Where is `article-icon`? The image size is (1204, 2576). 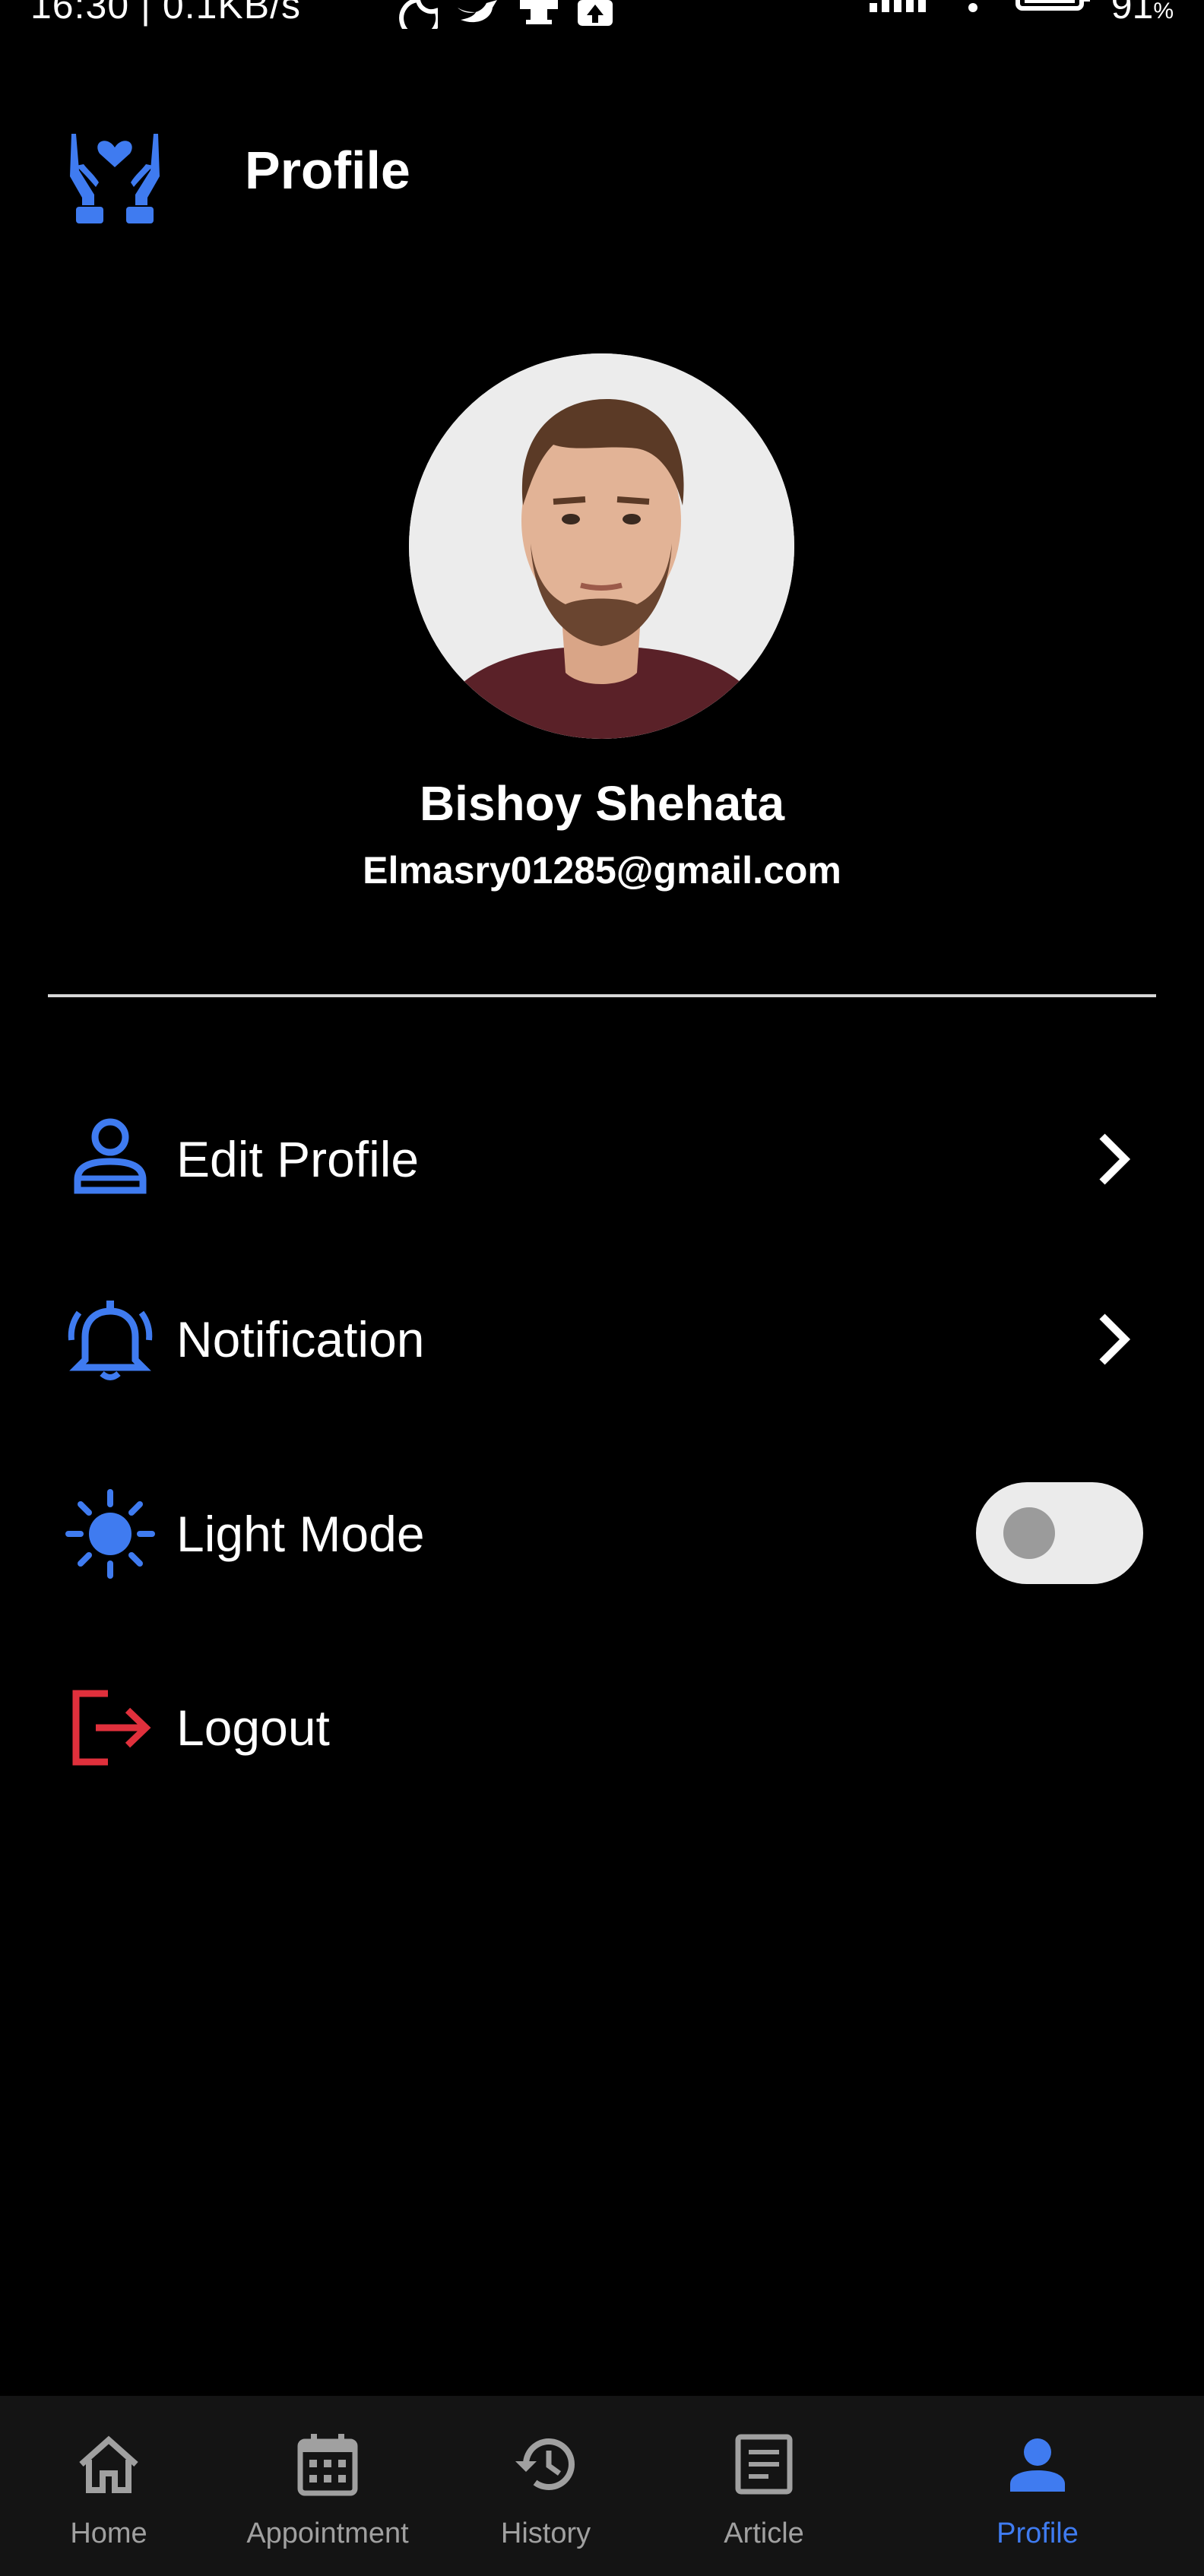 article-icon is located at coordinates (764, 2464).